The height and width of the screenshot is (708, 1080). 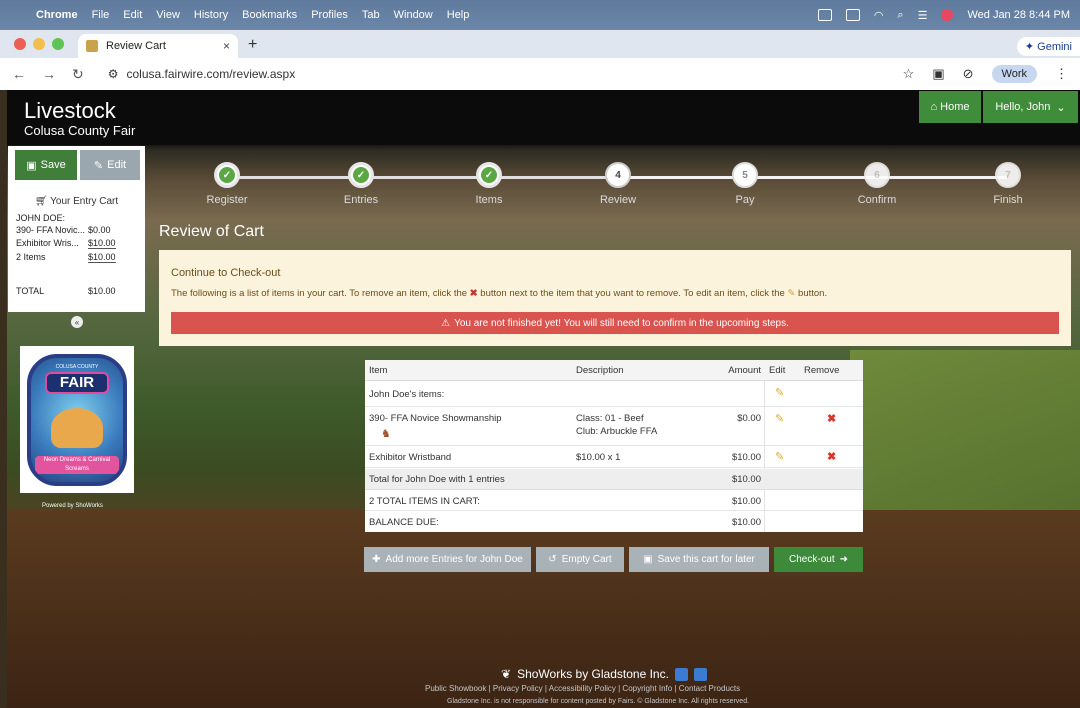 What do you see at coordinates (252, 45) in the screenshot?
I see `new-tab-button: +` at bounding box center [252, 45].